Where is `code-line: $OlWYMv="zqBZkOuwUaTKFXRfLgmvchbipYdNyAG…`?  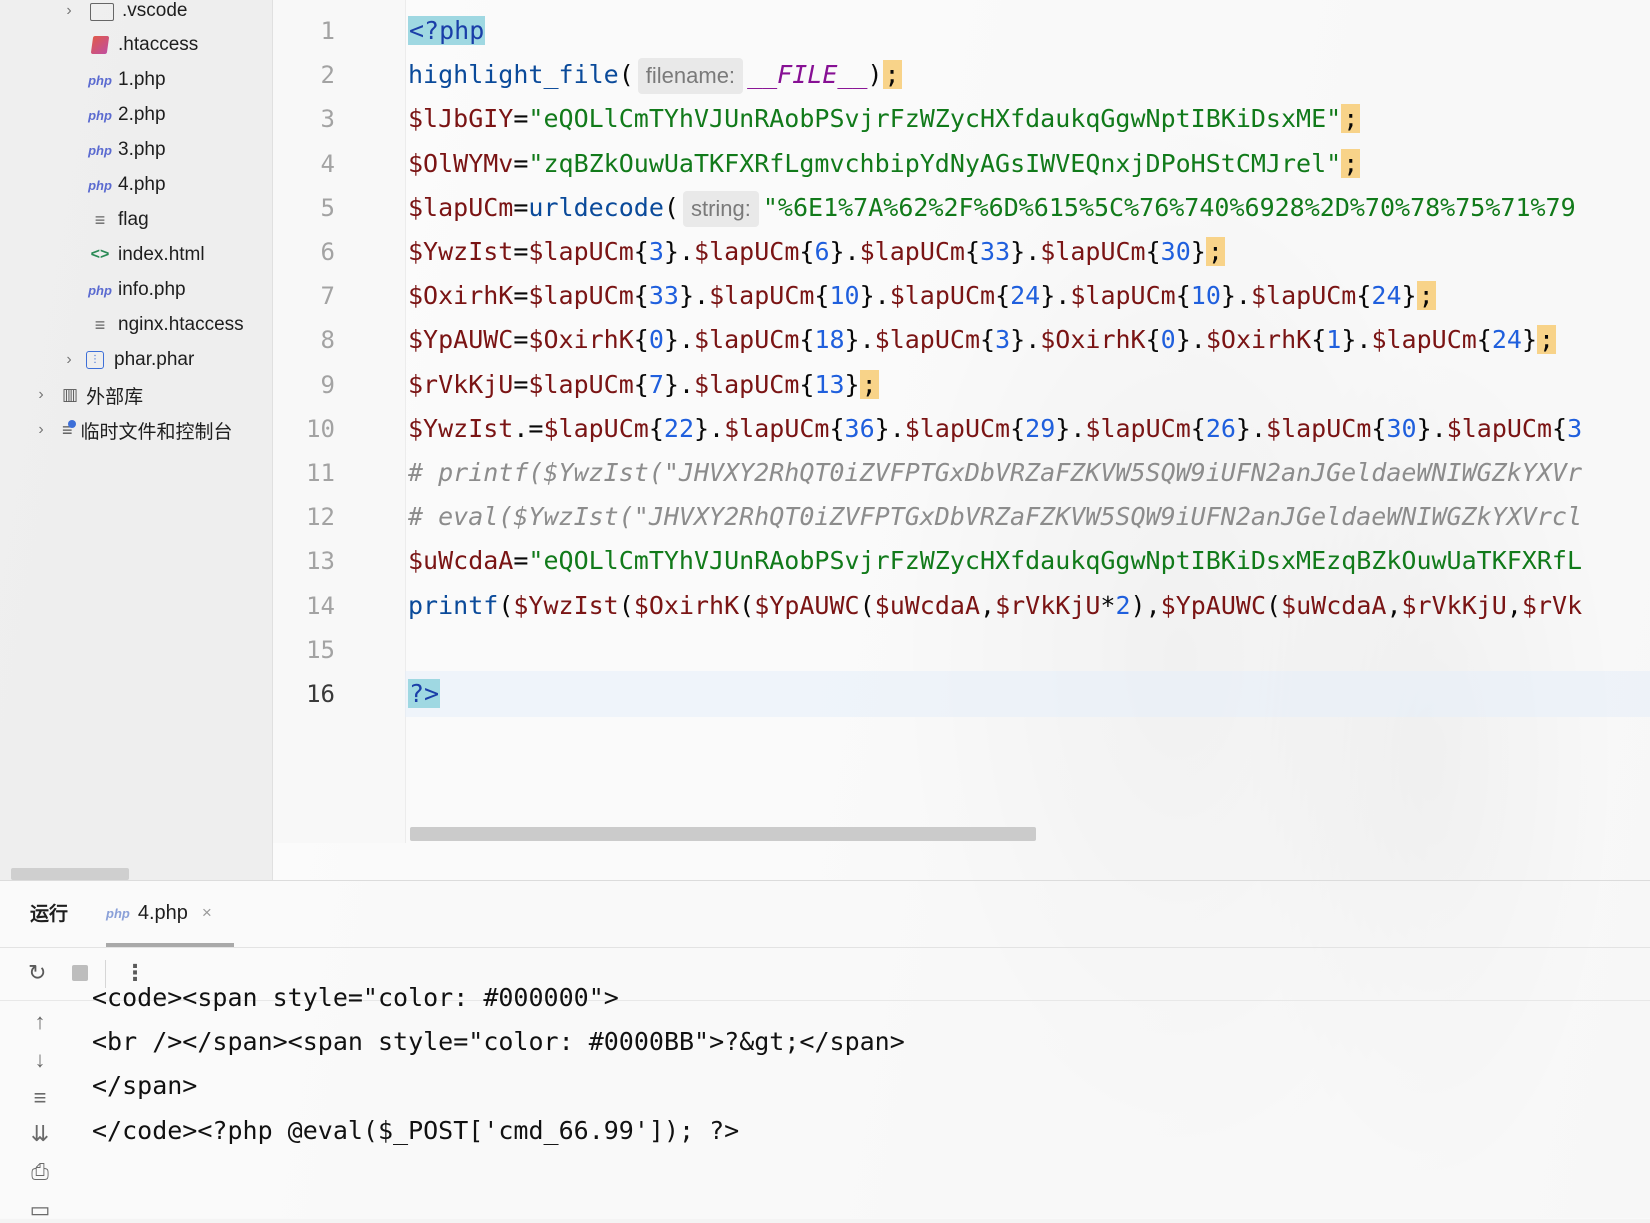 code-line: $OlWYMv="zqBZkOuwUaTKFXRfLgmvchbipYdNyAG… is located at coordinates (884, 164).